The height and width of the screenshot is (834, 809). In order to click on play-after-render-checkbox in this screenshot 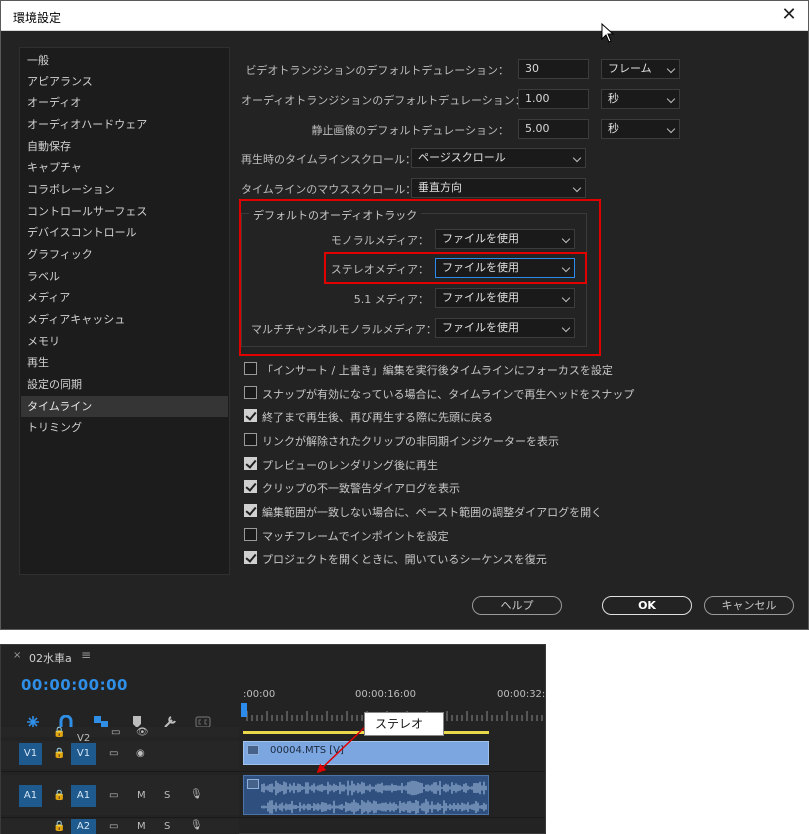, I will do `click(250, 463)`.